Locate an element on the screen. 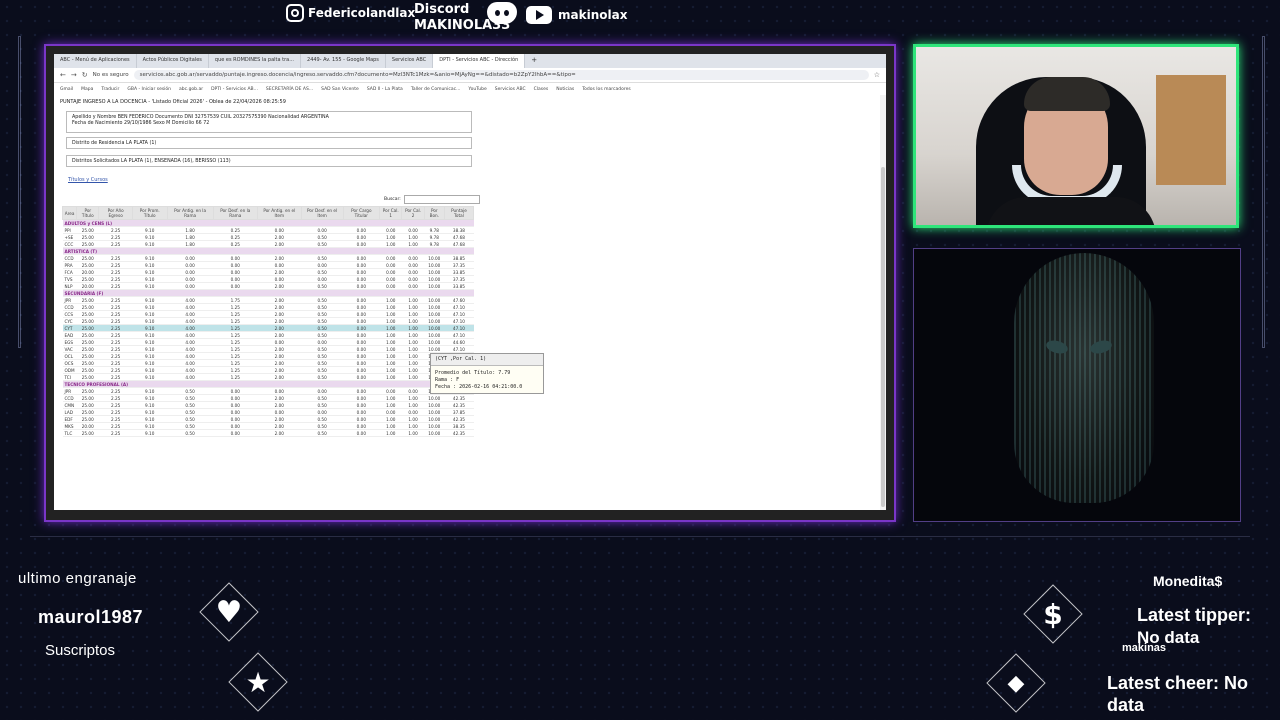 The height and width of the screenshot is (720, 1280). table-cell: 2.25 is located at coordinates (115, 433).